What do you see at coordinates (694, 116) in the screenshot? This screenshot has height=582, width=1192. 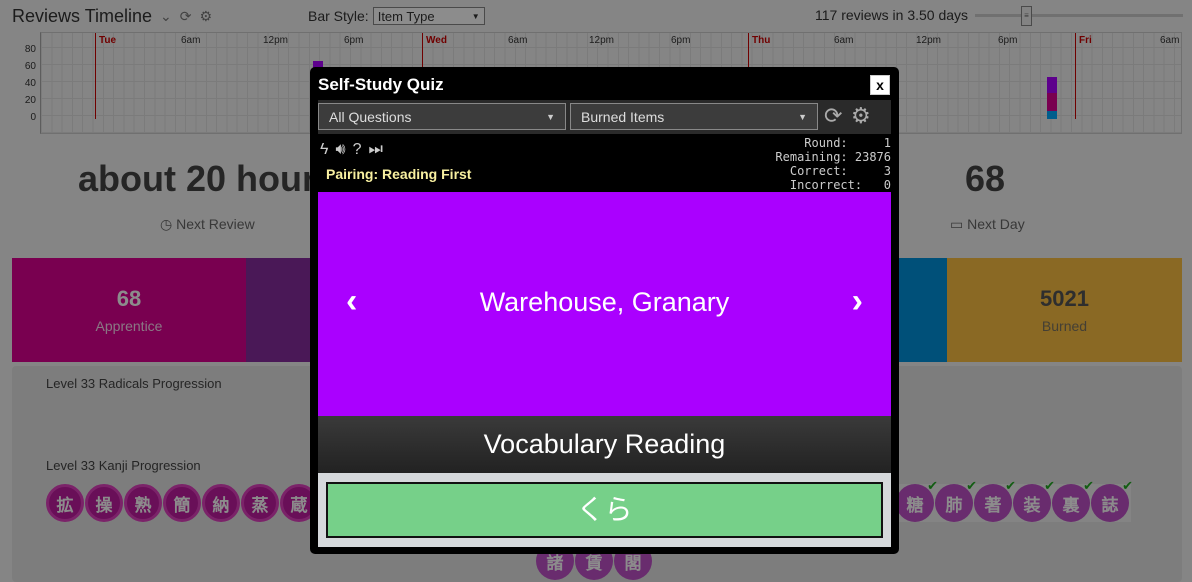 I see `item-source-select: Burned Items ▼` at bounding box center [694, 116].